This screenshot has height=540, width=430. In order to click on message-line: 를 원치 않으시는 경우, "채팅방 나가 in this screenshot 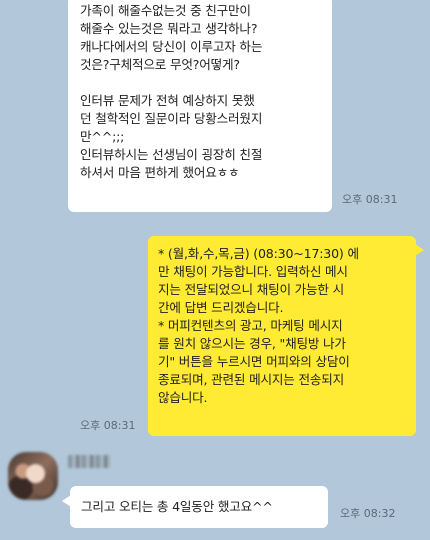, I will do `click(252, 343)`.